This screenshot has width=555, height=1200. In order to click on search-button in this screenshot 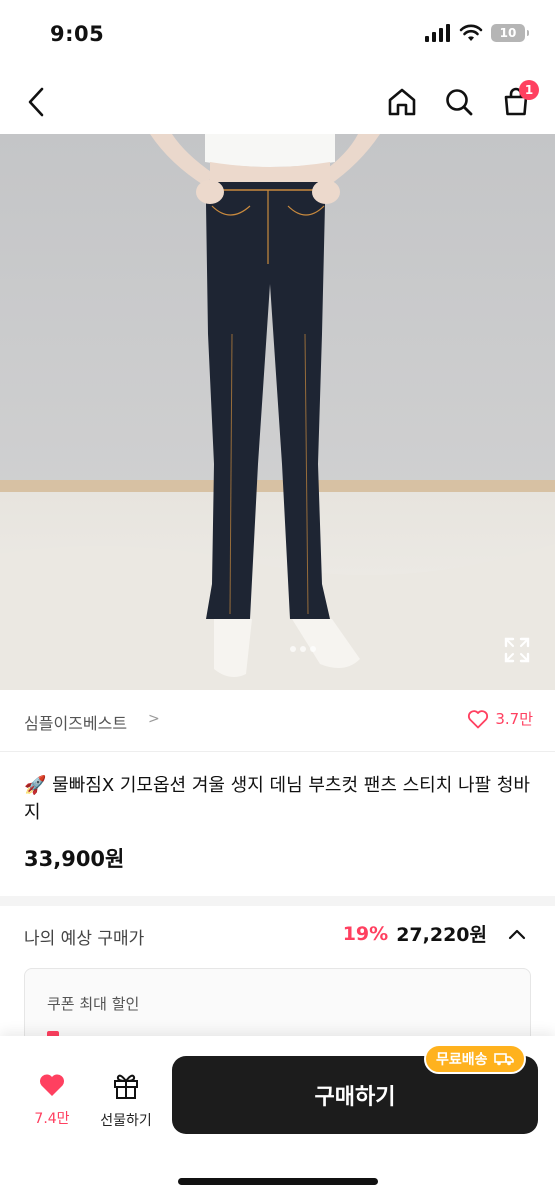, I will do `click(459, 102)`.